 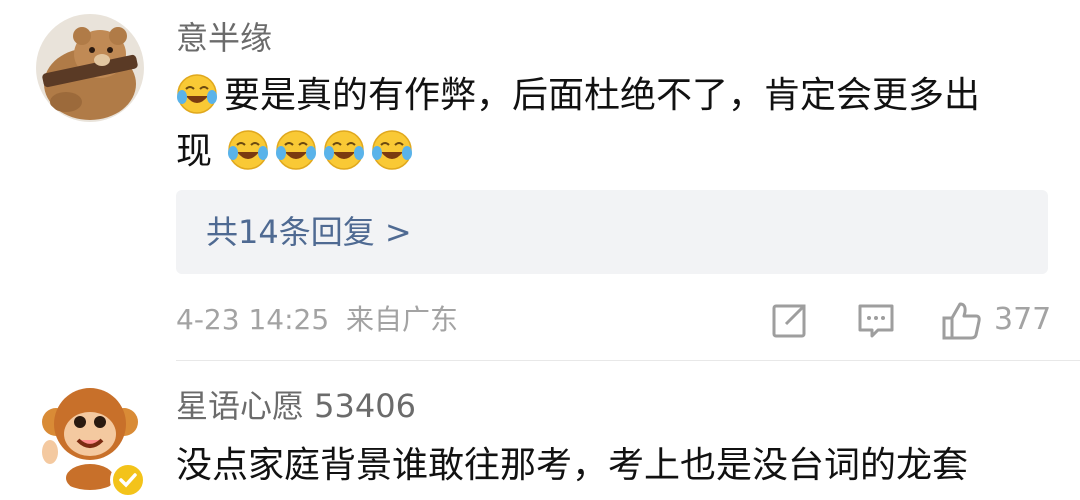 I want to click on share-icon, so click(x=789, y=321).